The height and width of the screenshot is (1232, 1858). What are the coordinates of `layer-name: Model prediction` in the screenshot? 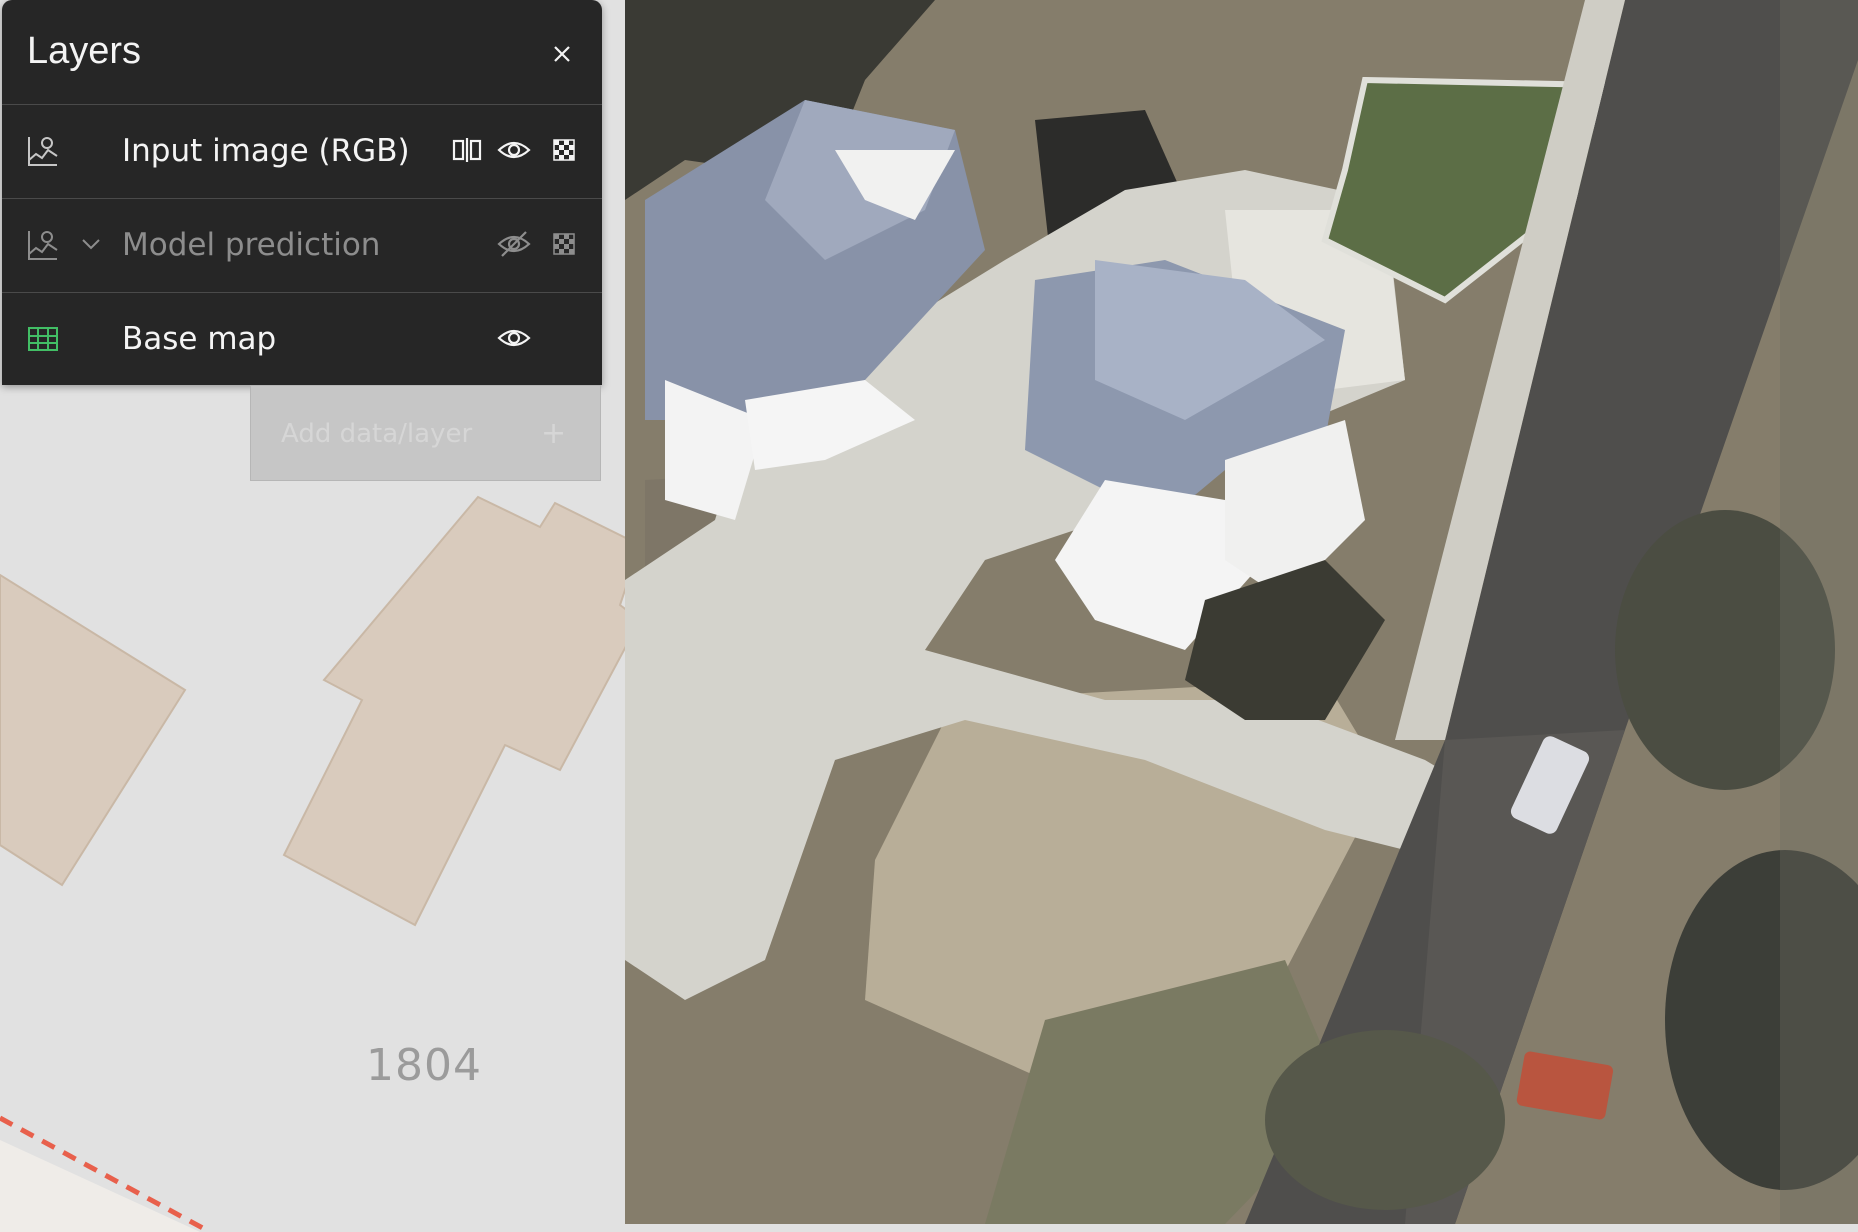 It's located at (251, 245).